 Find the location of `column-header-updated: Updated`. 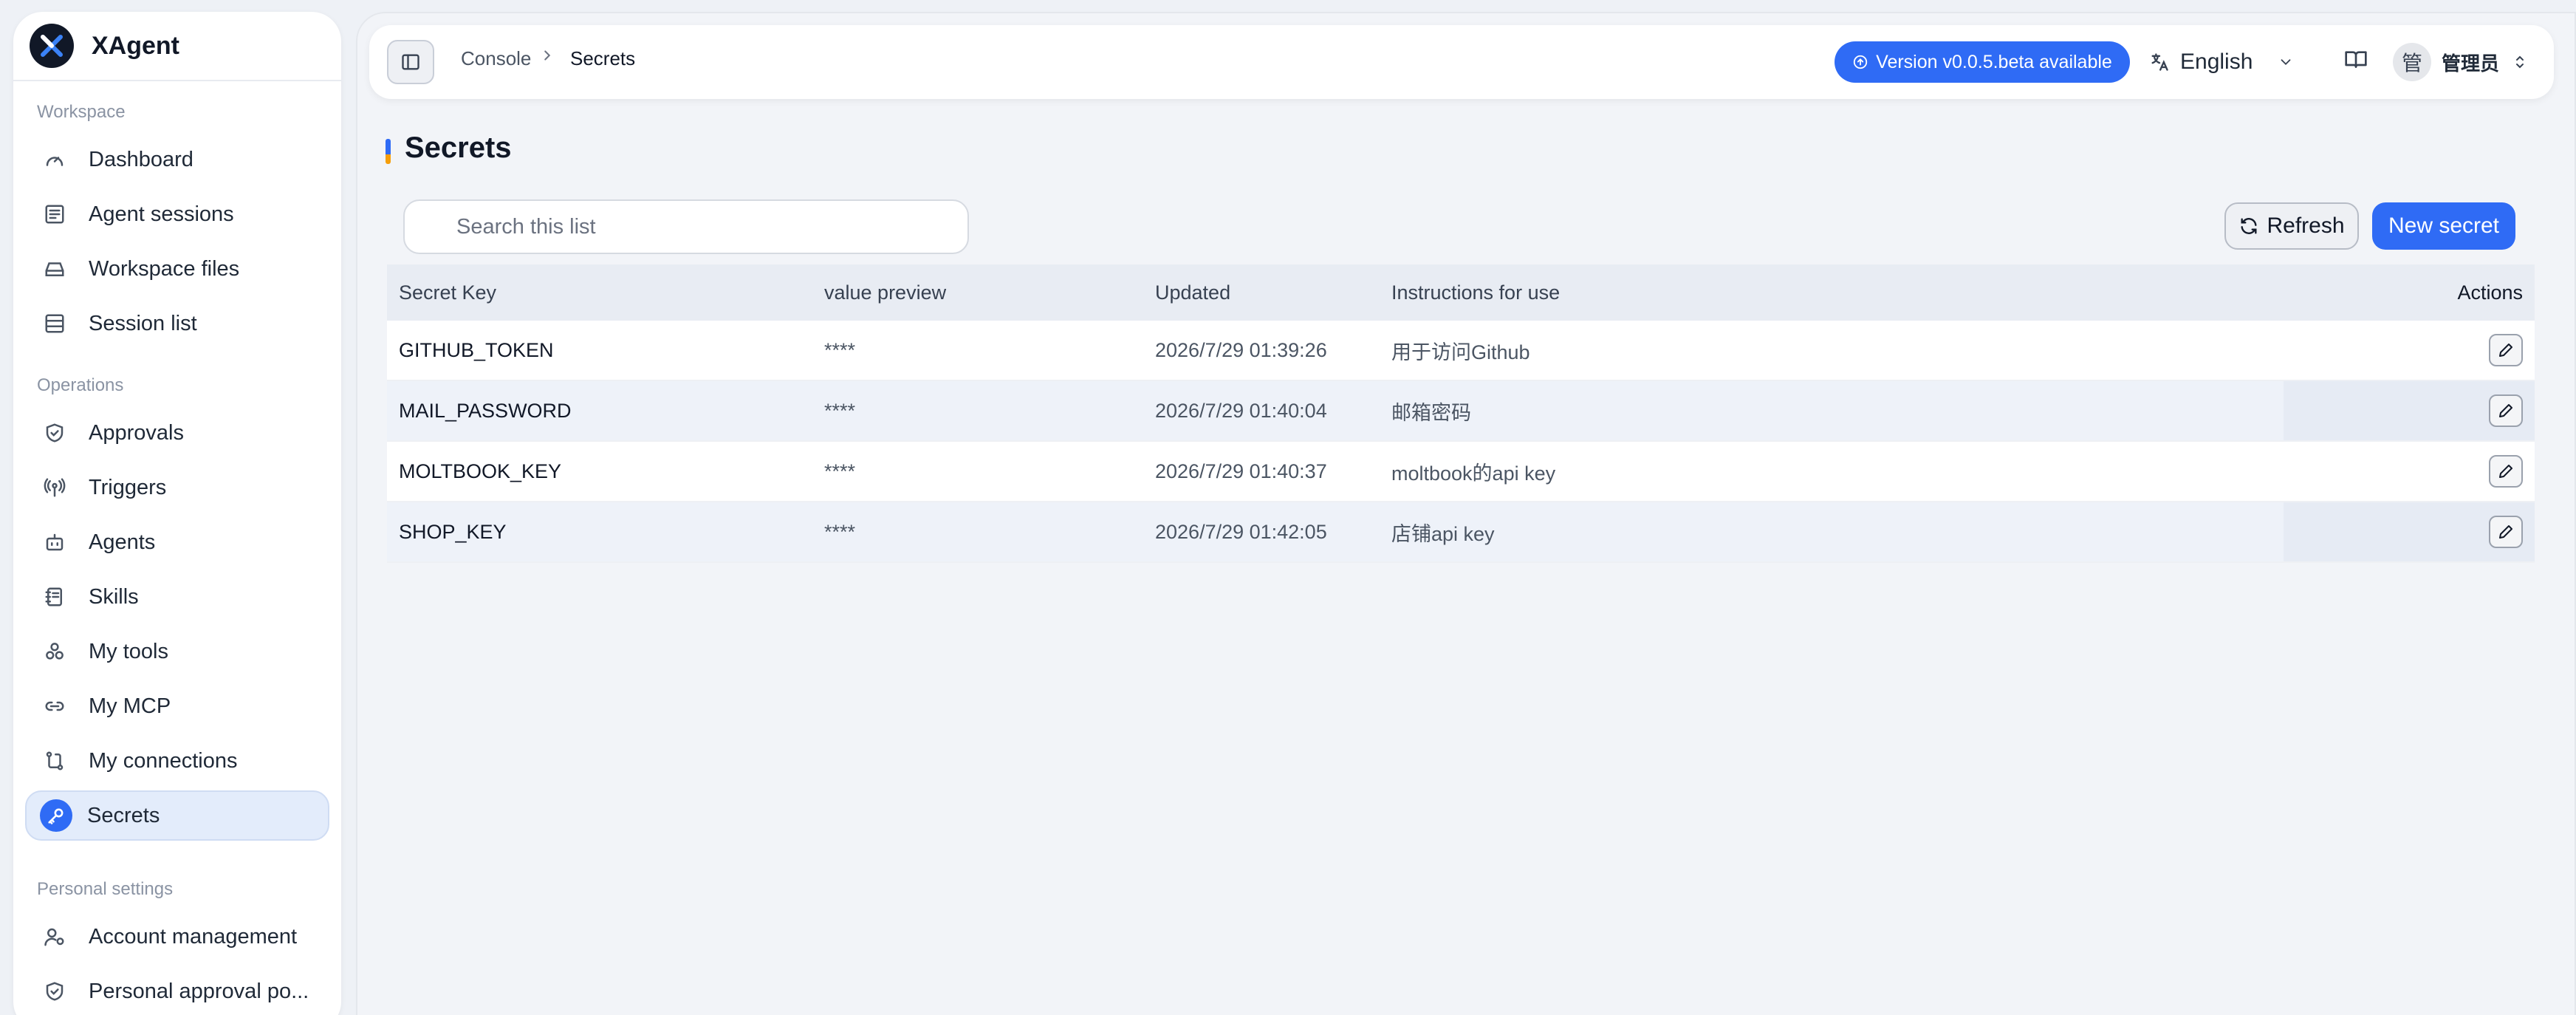

column-header-updated: Updated is located at coordinates (1193, 292).